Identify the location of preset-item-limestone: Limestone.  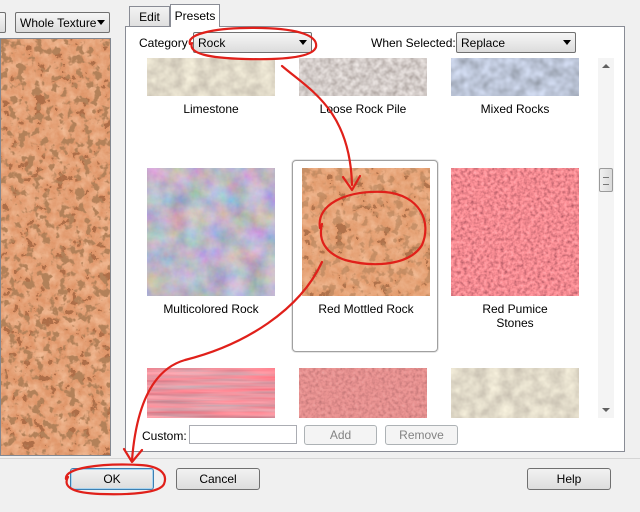
(211, 89).